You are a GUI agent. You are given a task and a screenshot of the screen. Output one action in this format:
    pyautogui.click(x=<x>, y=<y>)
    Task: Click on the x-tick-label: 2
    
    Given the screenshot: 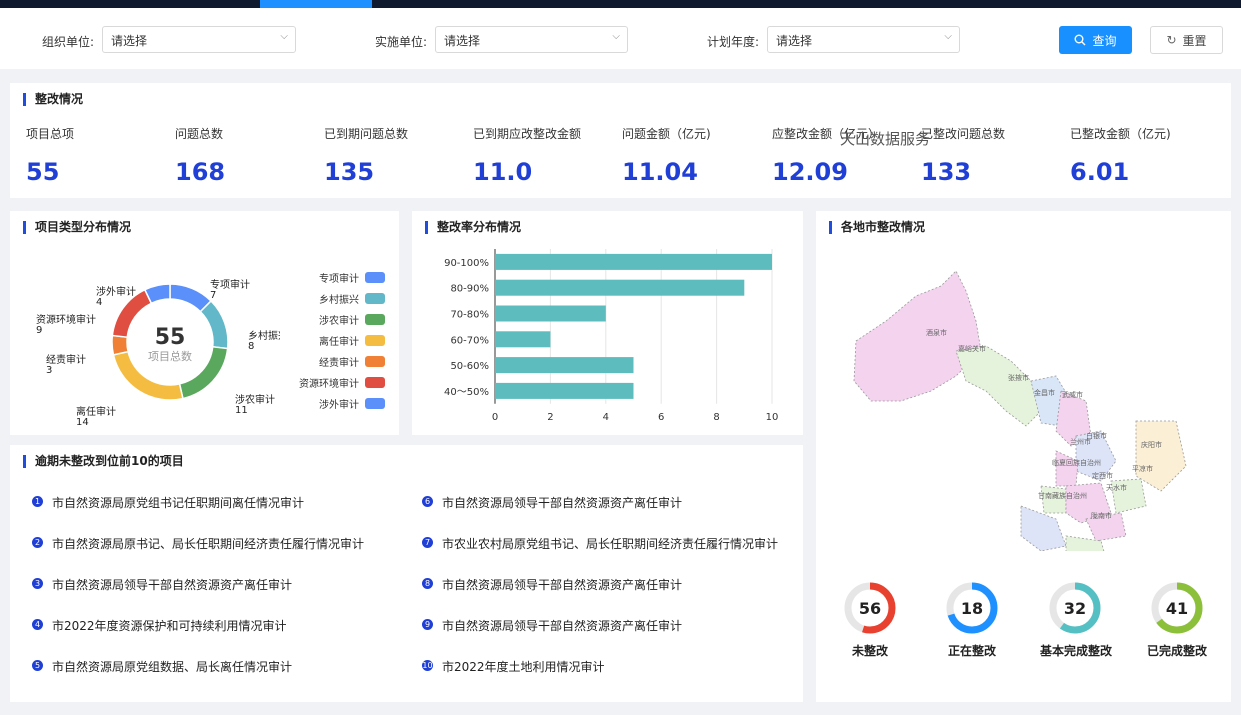 What is the action you would take?
    pyautogui.click(x=550, y=417)
    